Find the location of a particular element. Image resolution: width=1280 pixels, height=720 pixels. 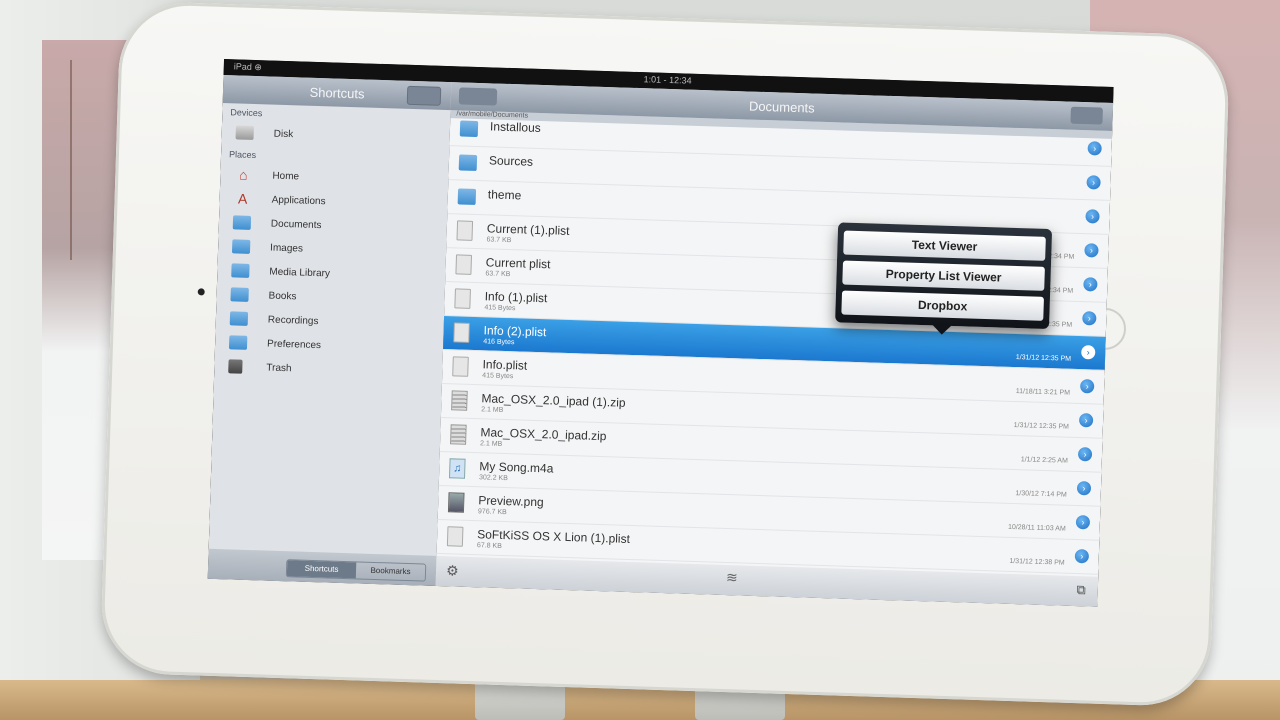

property-list-viewer-button: Property List Viewer is located at coordinates (943, 275).